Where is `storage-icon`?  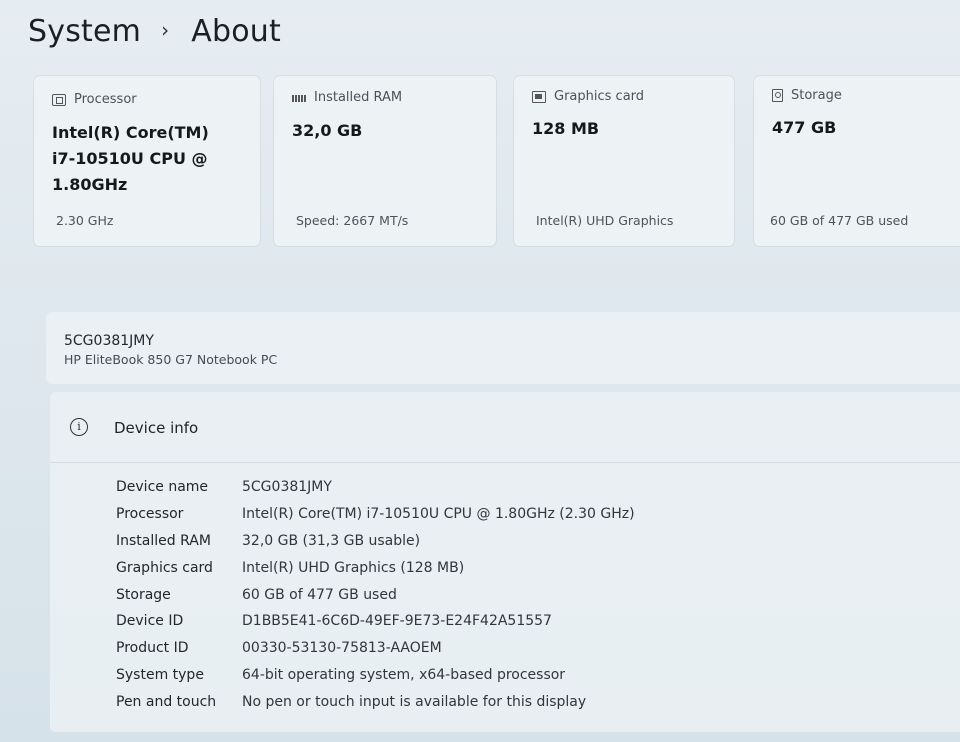
storage-icon is located at coordinates (777, 95).